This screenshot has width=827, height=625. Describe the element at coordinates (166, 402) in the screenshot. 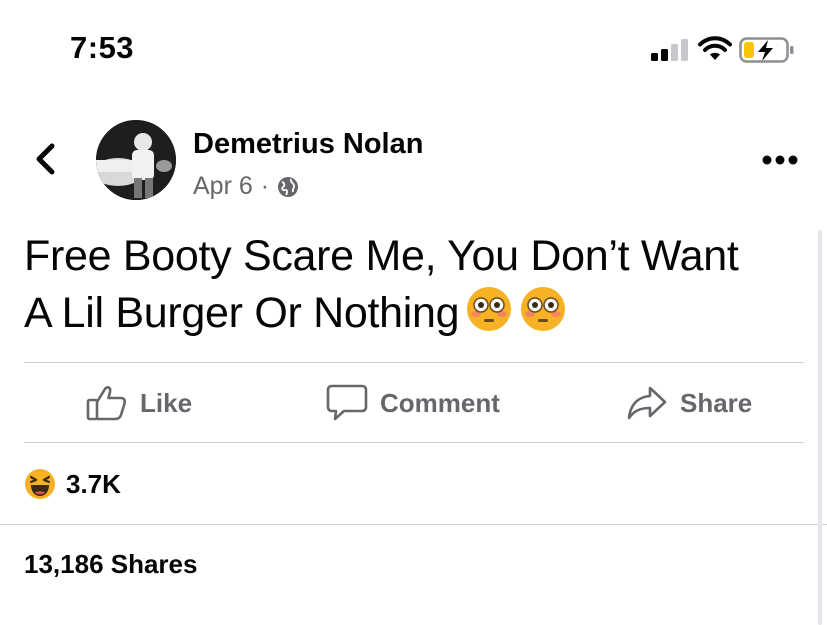

I see `like-label: Like` at that location.